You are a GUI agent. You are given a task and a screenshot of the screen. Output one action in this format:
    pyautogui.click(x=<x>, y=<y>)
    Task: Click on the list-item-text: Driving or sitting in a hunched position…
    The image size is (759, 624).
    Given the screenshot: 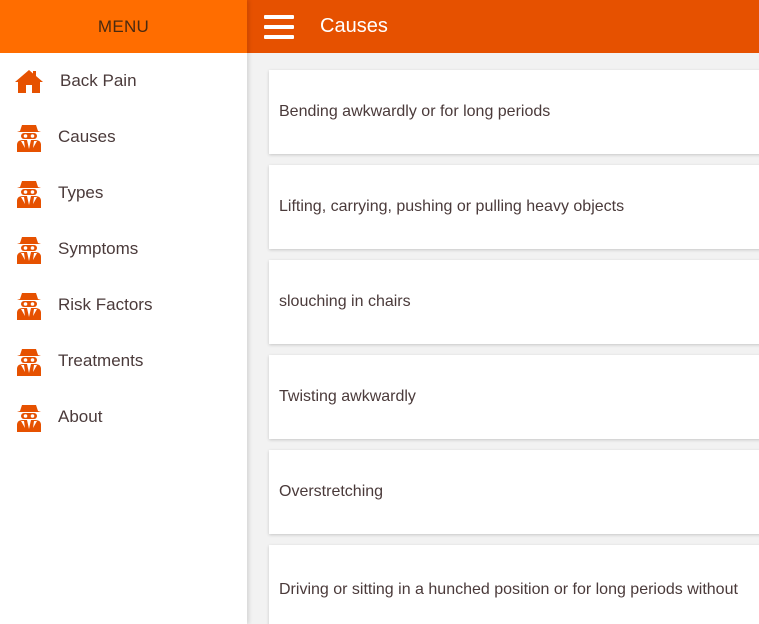 What is the action you would take?
    pyautogui.click(x=508, y=589)
    